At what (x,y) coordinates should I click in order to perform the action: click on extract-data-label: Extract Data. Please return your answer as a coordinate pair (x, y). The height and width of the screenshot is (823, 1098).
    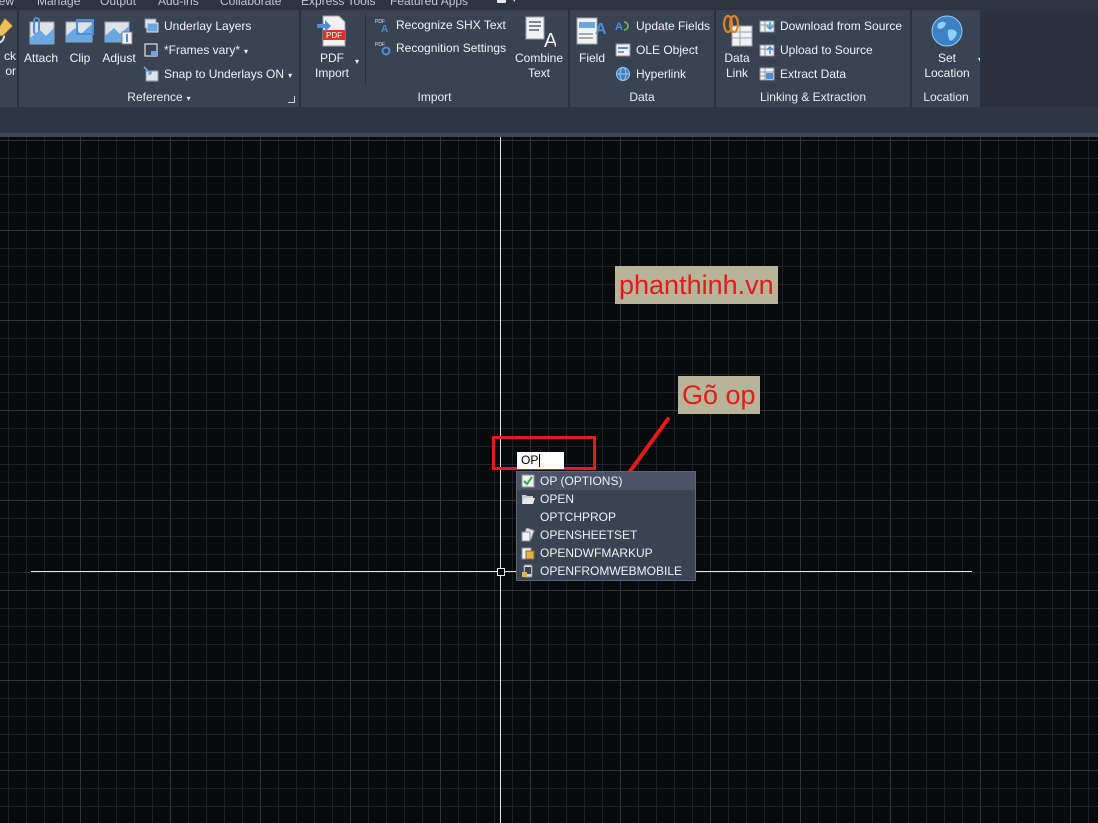
    Looking at the image, I should click on (813, 74).